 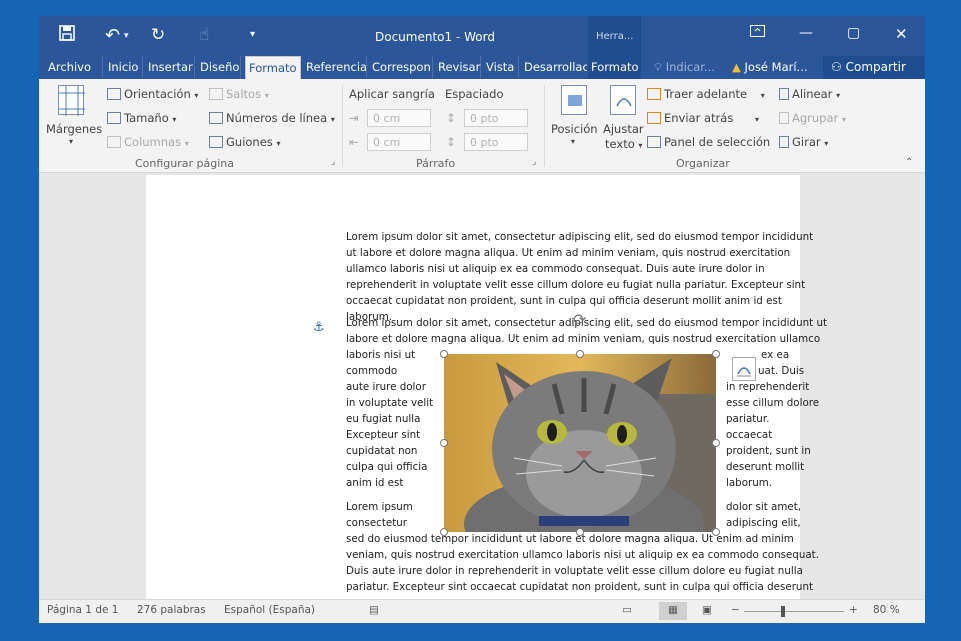 What do you see at coordinates (381, 451) in the screenshot?
I see `wrap-text-left: cupidatat non` at bounding box center [381, 451].